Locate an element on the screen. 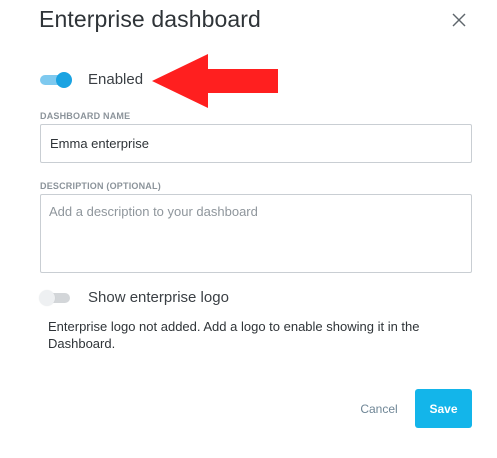  save-button: Save is located at coordinates (443, 408).